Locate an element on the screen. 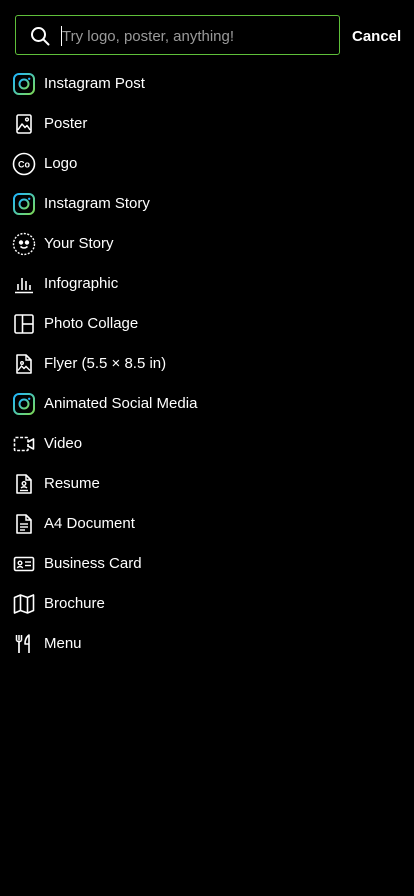 This screenshot has width=414, height=896. list-item-menu: Menu is located at coordinates (207, 644).